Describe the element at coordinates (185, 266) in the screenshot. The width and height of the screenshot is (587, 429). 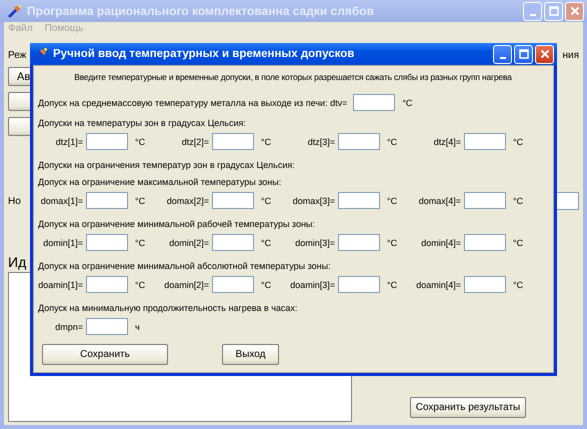
I see `section-label: Допуск на ограничение минимальной абсолютной температуры зоны:` at that location.